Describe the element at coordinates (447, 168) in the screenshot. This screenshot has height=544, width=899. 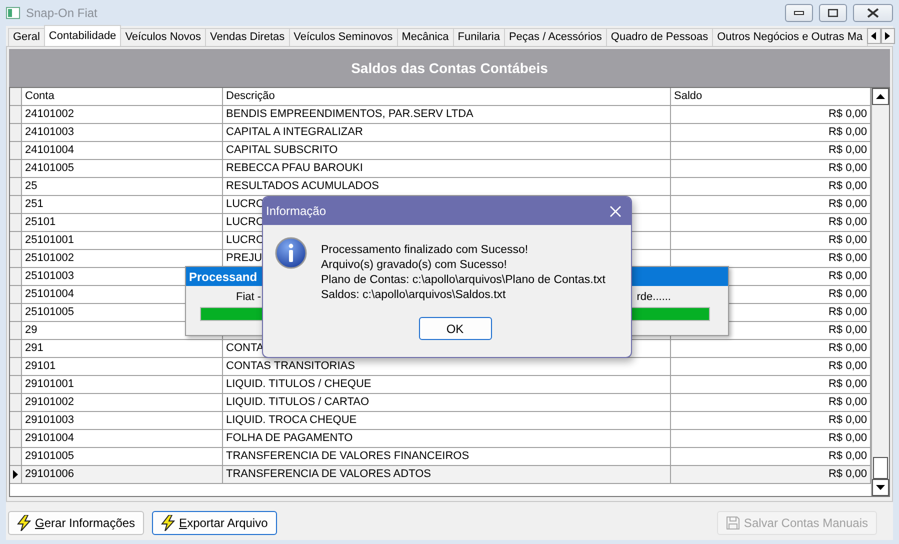
I see `table-cell: REBECCA PFAU BAROUKI` at that location.